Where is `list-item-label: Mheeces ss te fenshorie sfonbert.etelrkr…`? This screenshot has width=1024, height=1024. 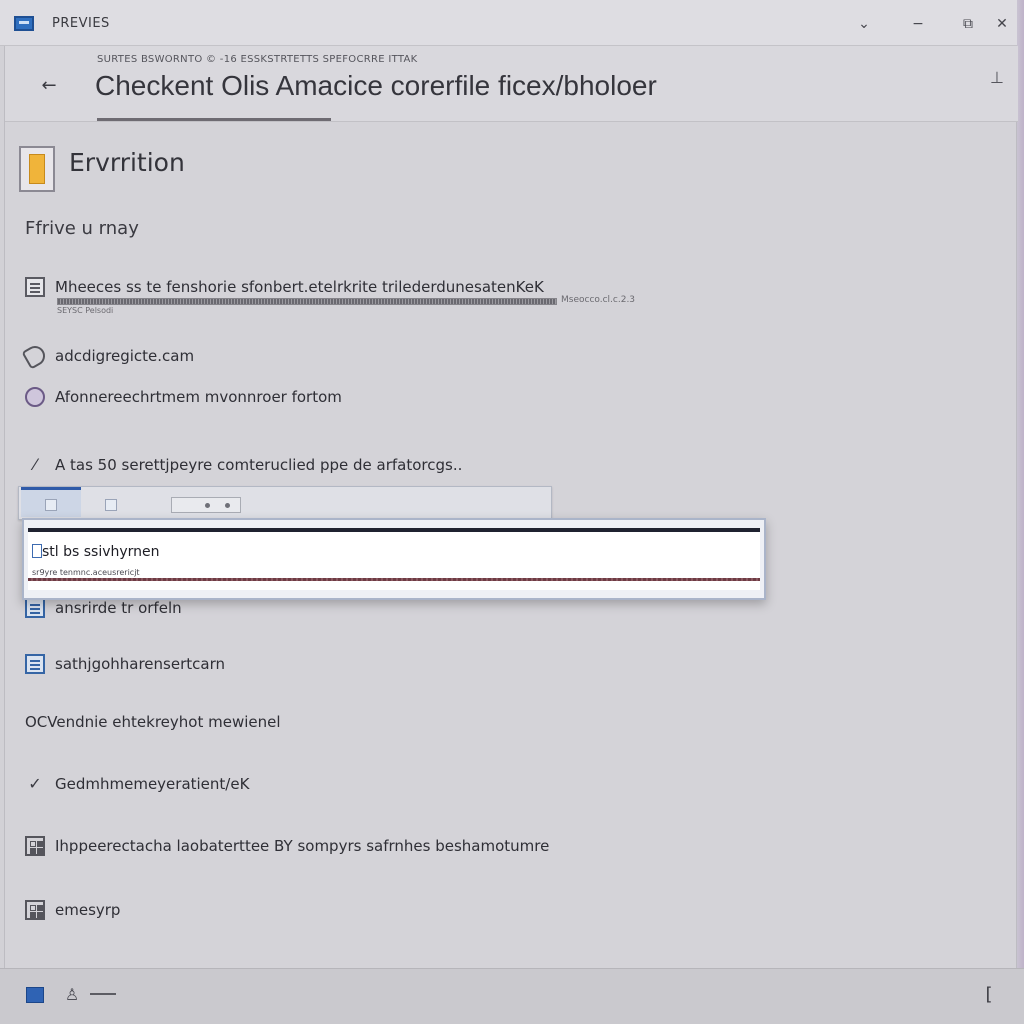
list-item-label: Mheeces ss te fenshorie sfonbert.etelrkr… is located at coordinates (299, 287).